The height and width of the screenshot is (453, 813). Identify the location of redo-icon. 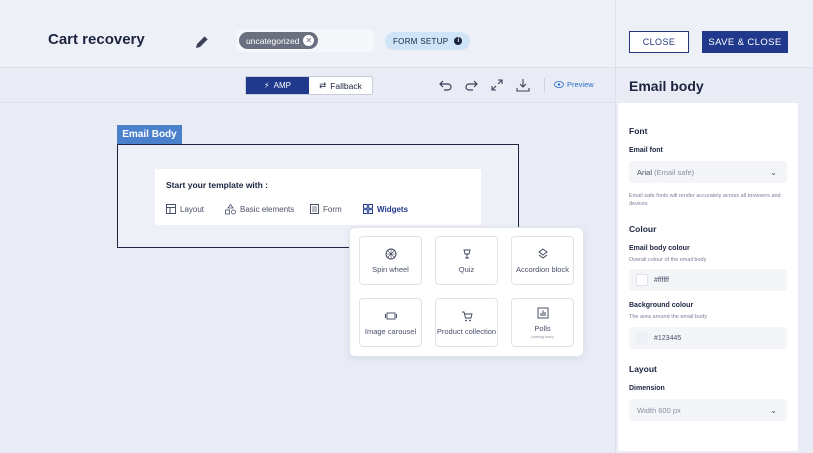
(471, 85).